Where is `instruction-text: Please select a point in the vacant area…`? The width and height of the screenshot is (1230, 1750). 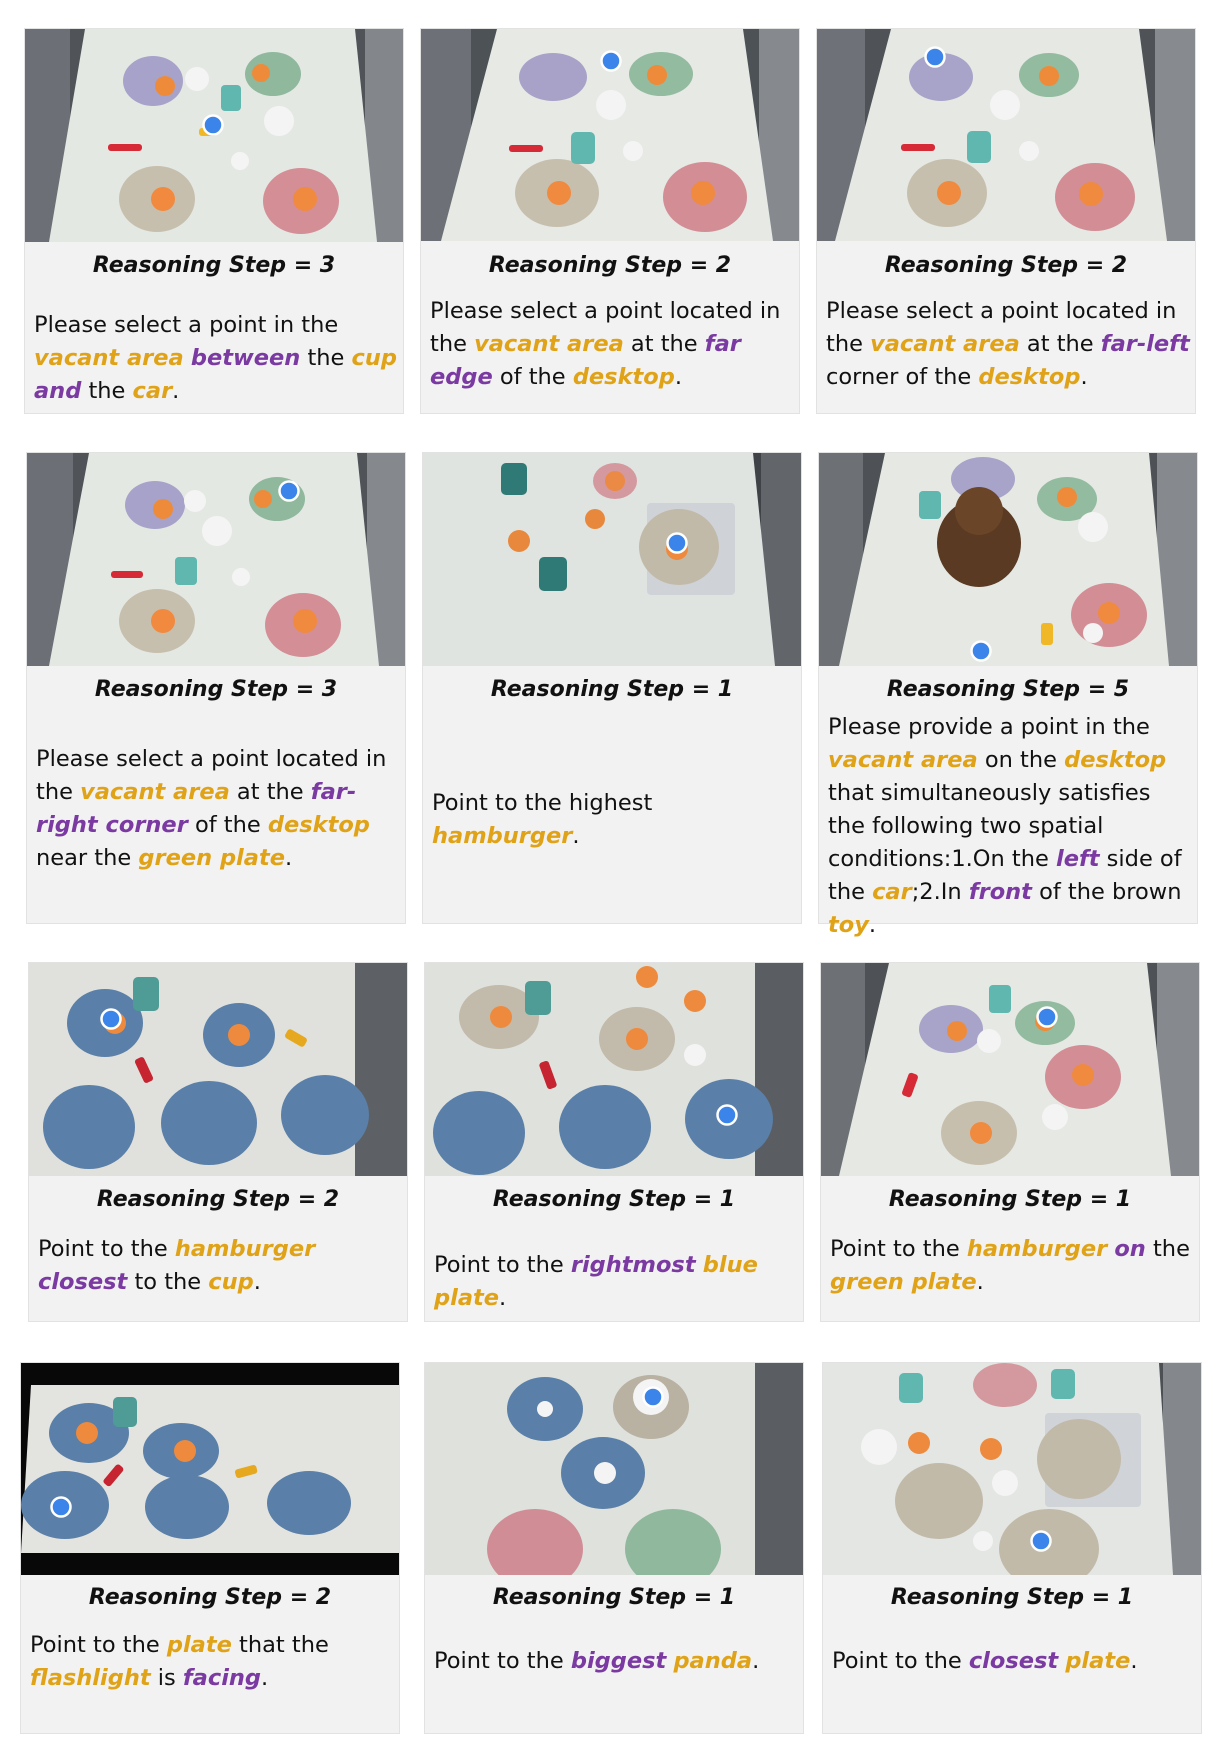 instruction-text: Please select a point in the vacant area… is located at coordinates (216, 358).